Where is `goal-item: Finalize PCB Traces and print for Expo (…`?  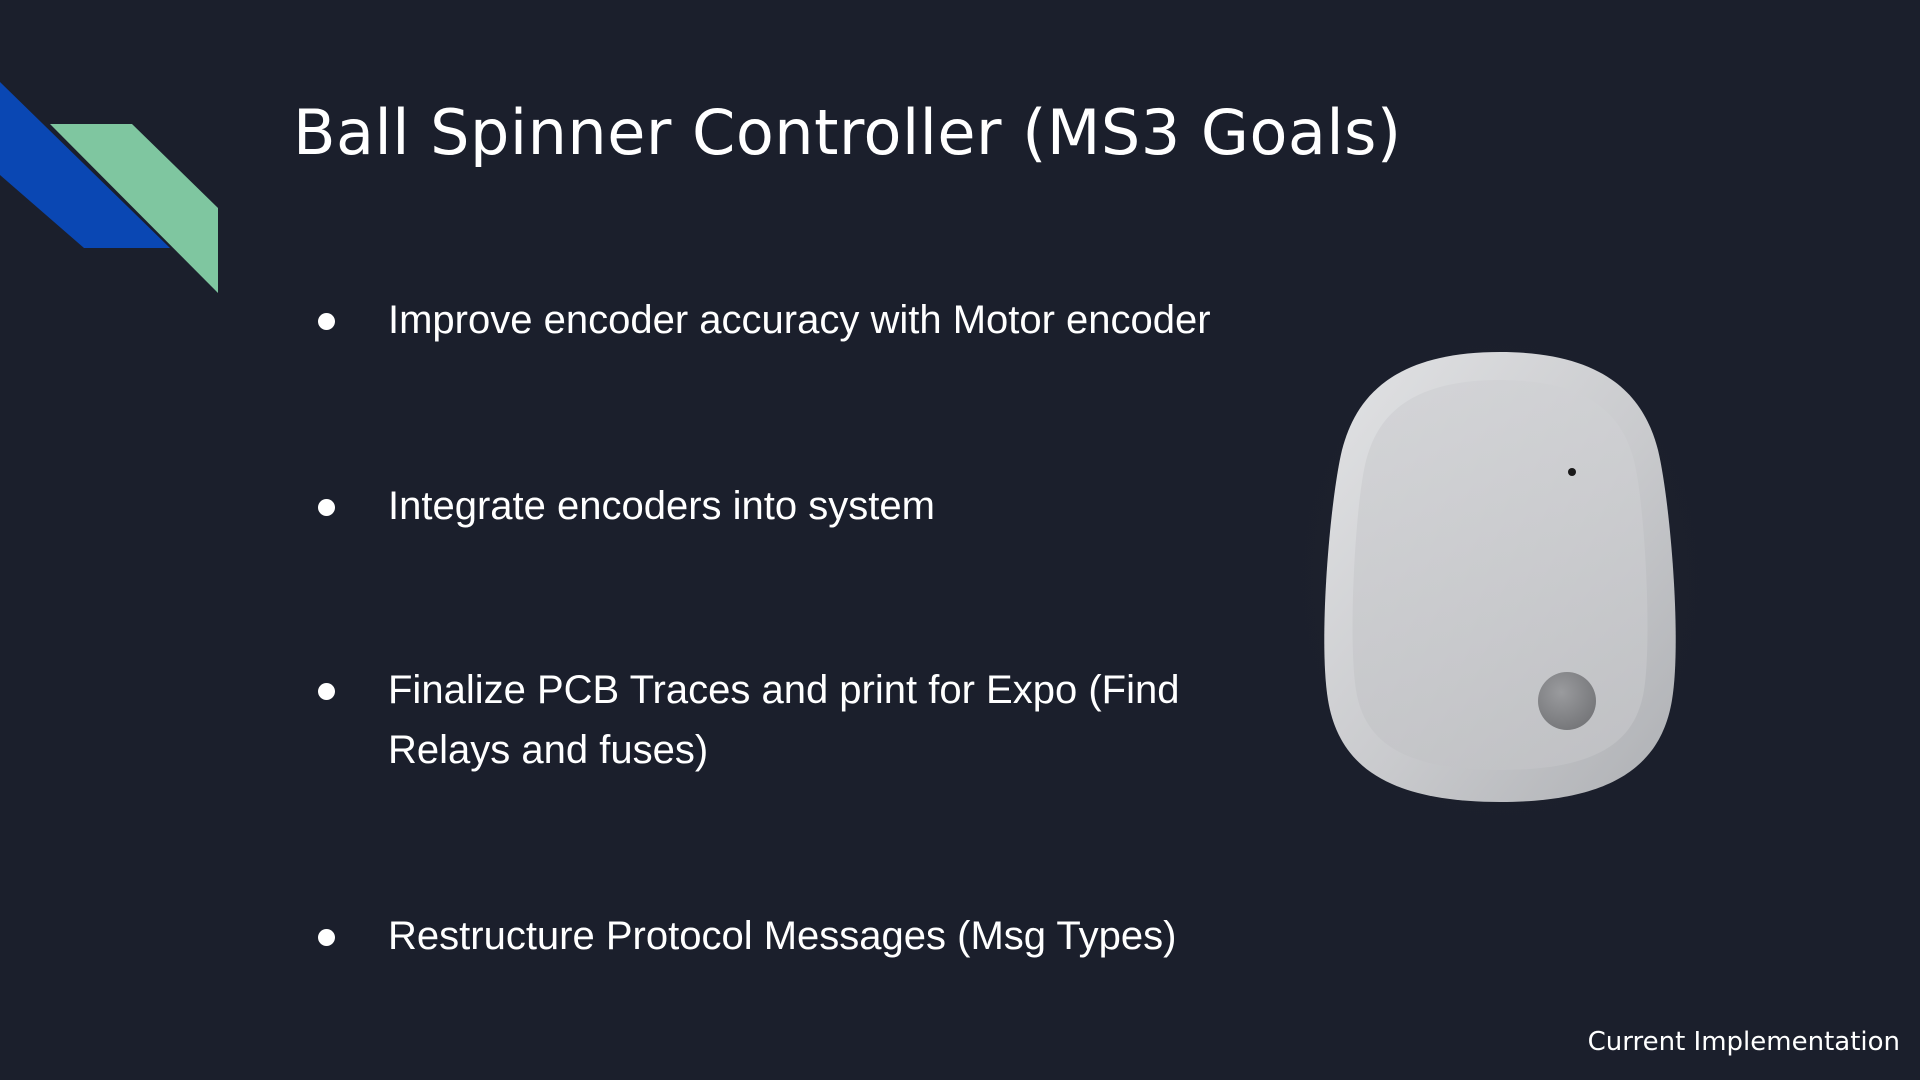 goal-item: Finalize PCB Traces and print for Expo (… is located at coordinates (804, 720).